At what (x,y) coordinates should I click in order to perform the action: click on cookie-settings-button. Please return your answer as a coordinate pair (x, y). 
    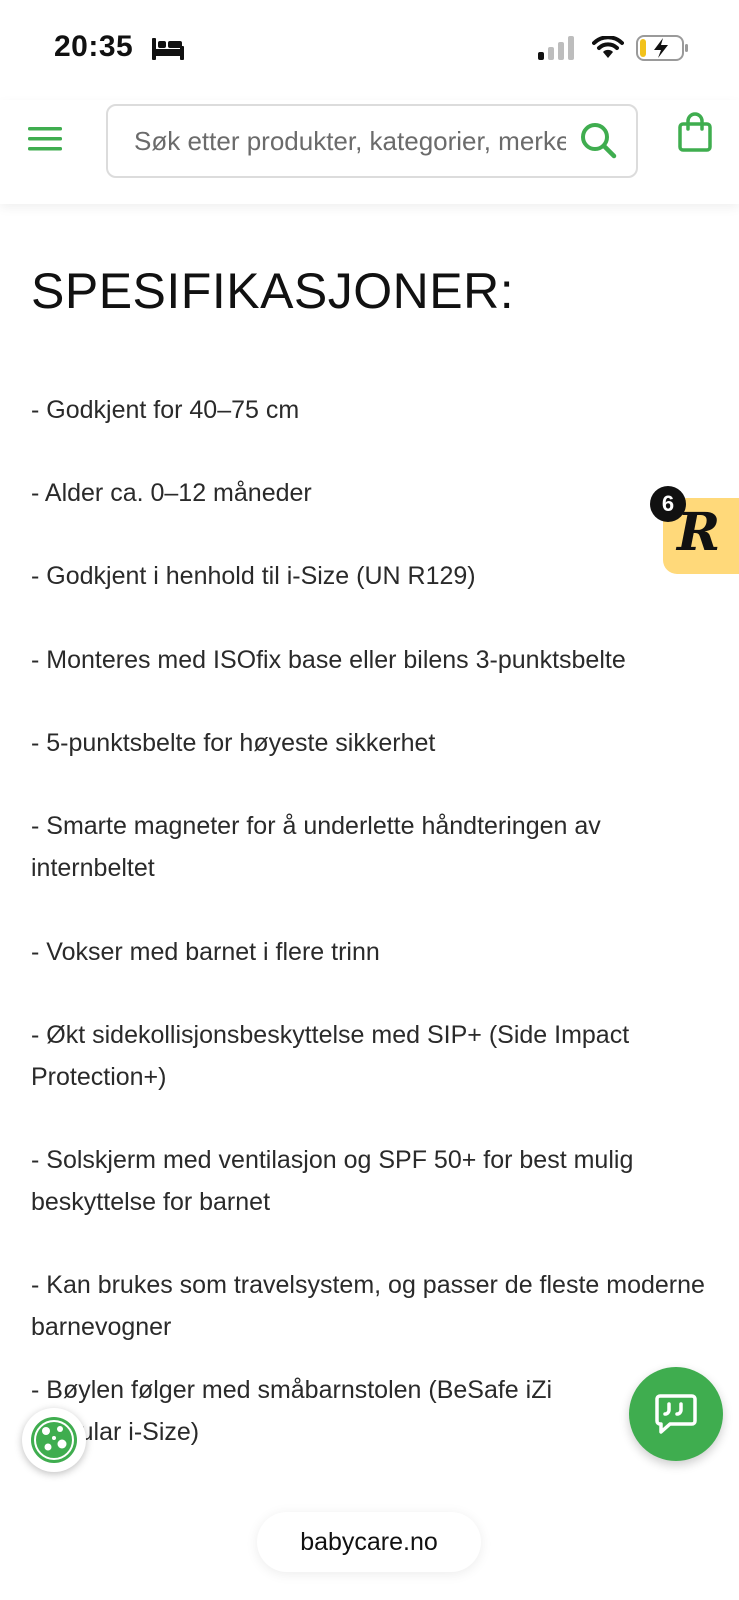
    Looking at the image, I should click on (54, 1440).